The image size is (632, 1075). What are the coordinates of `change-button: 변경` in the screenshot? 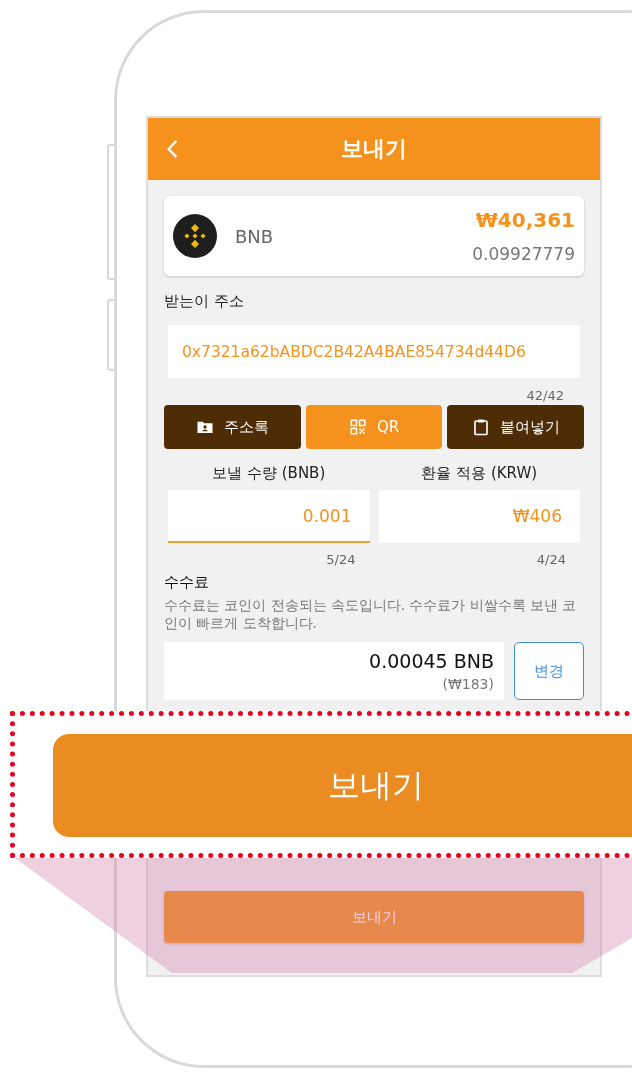 It's located at (549, 671).